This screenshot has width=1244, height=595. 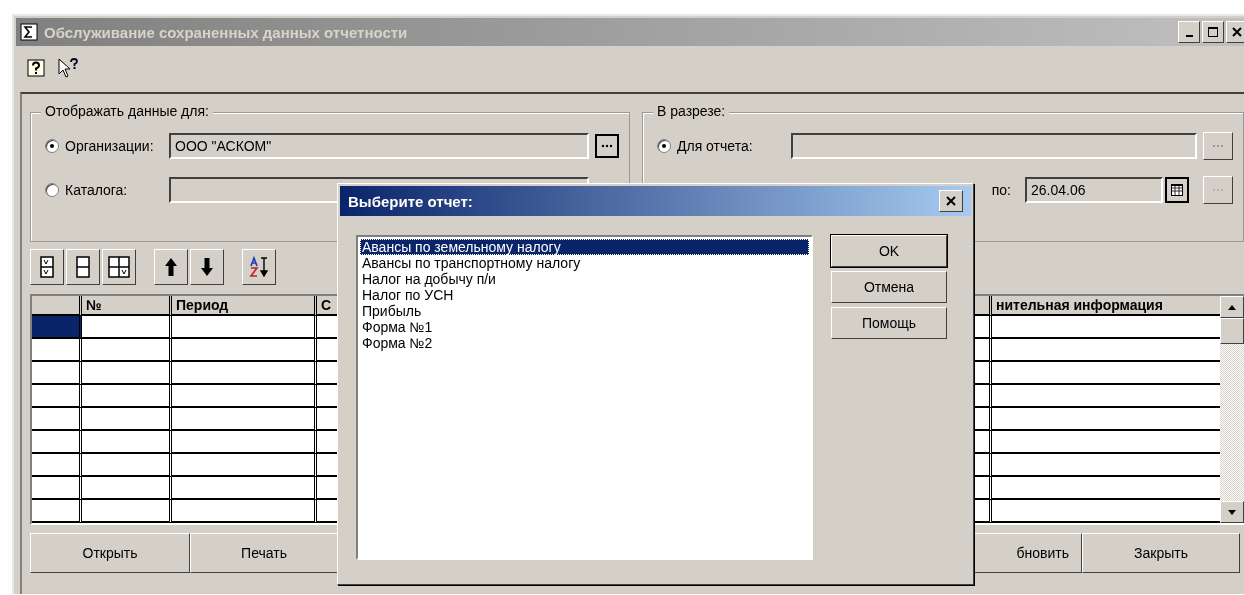 I want to click on radio-label: Для отчета:, so click(x=715, y=146).